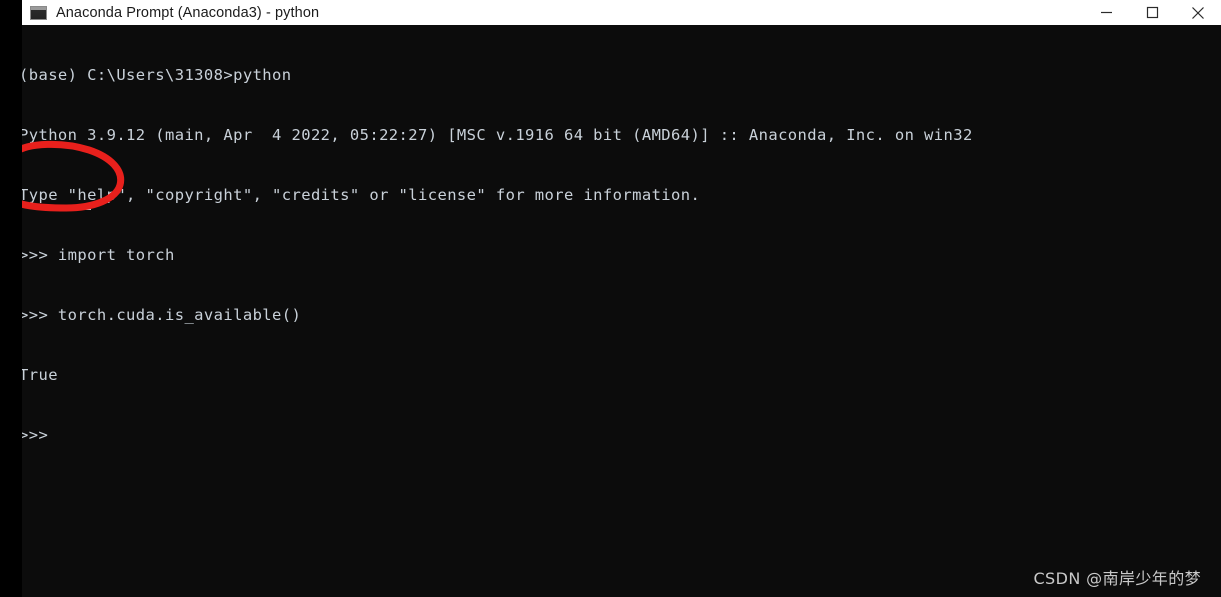 The height and width of the screenshot is (597, 1221). I want to click on console-line: >>> import torch, so click(98, 255).